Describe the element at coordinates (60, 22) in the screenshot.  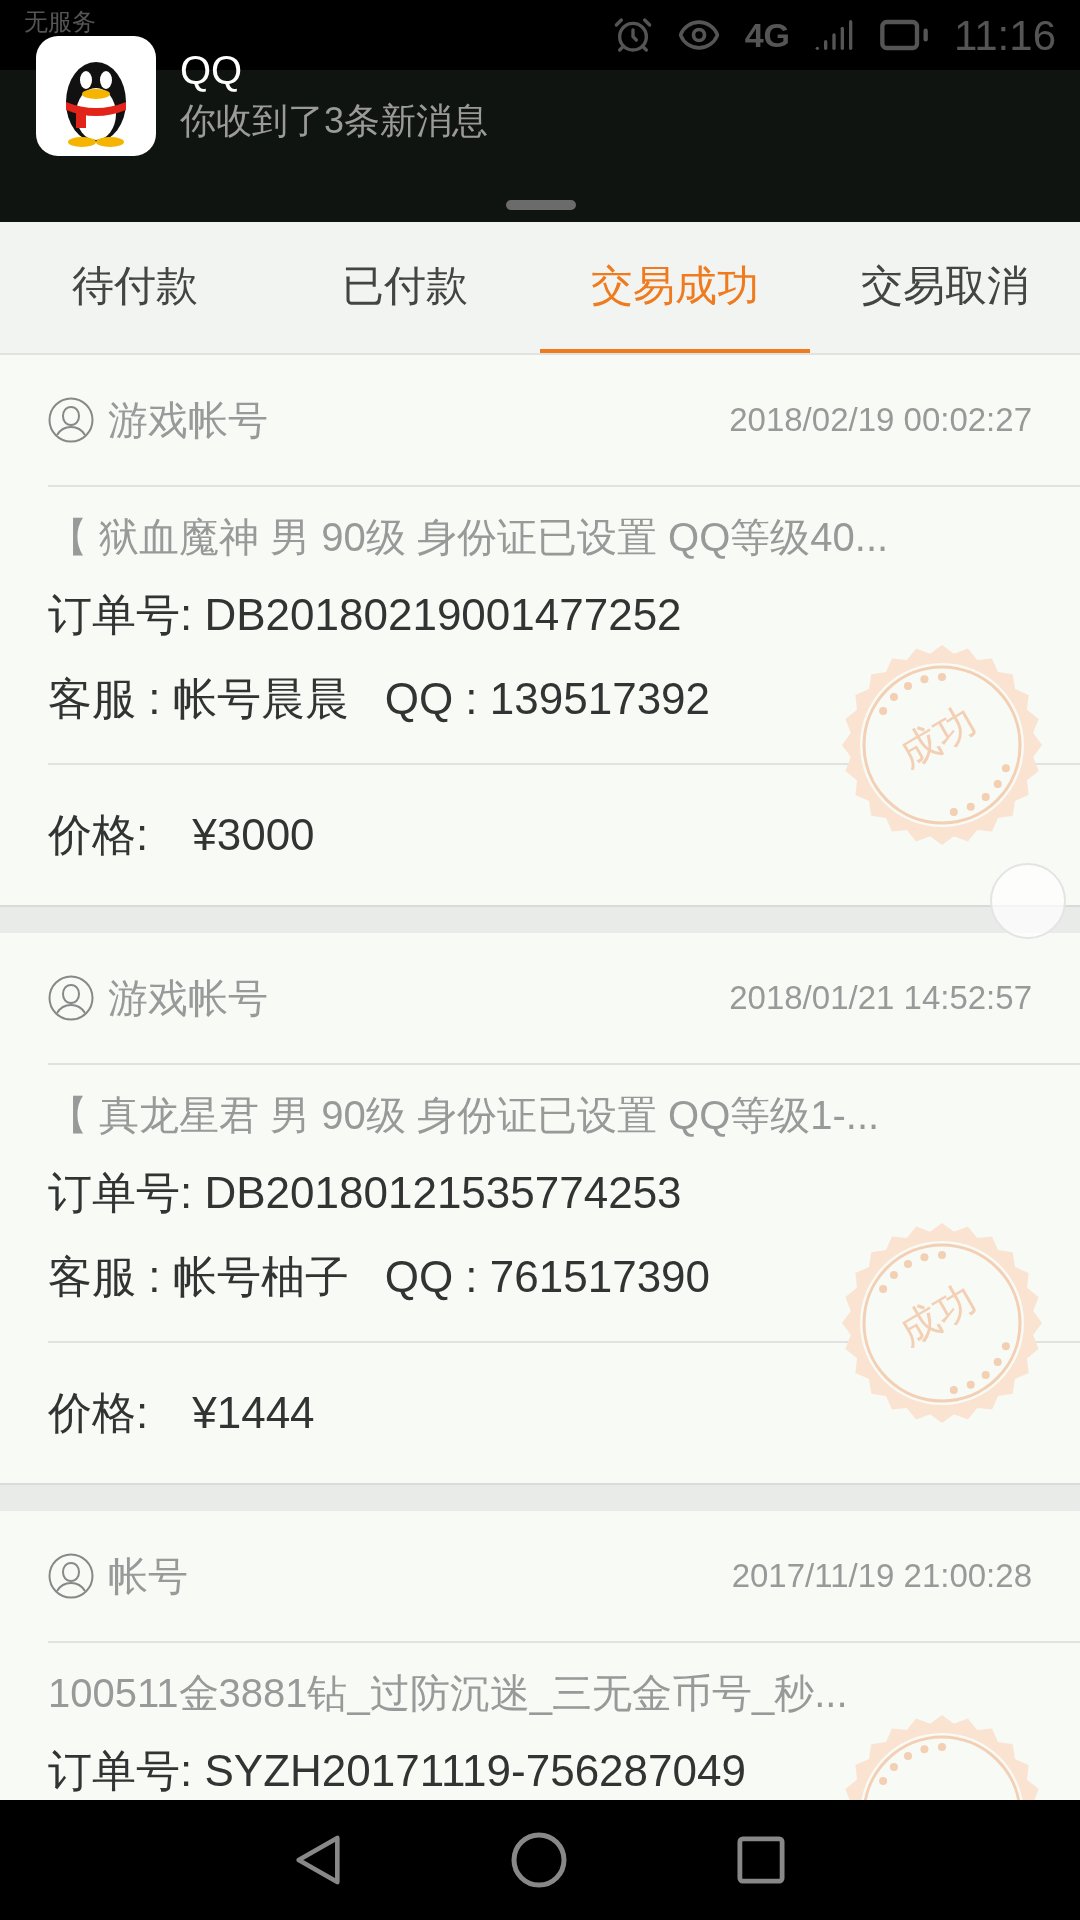
I see `carrier-text: 无服务` at that location.